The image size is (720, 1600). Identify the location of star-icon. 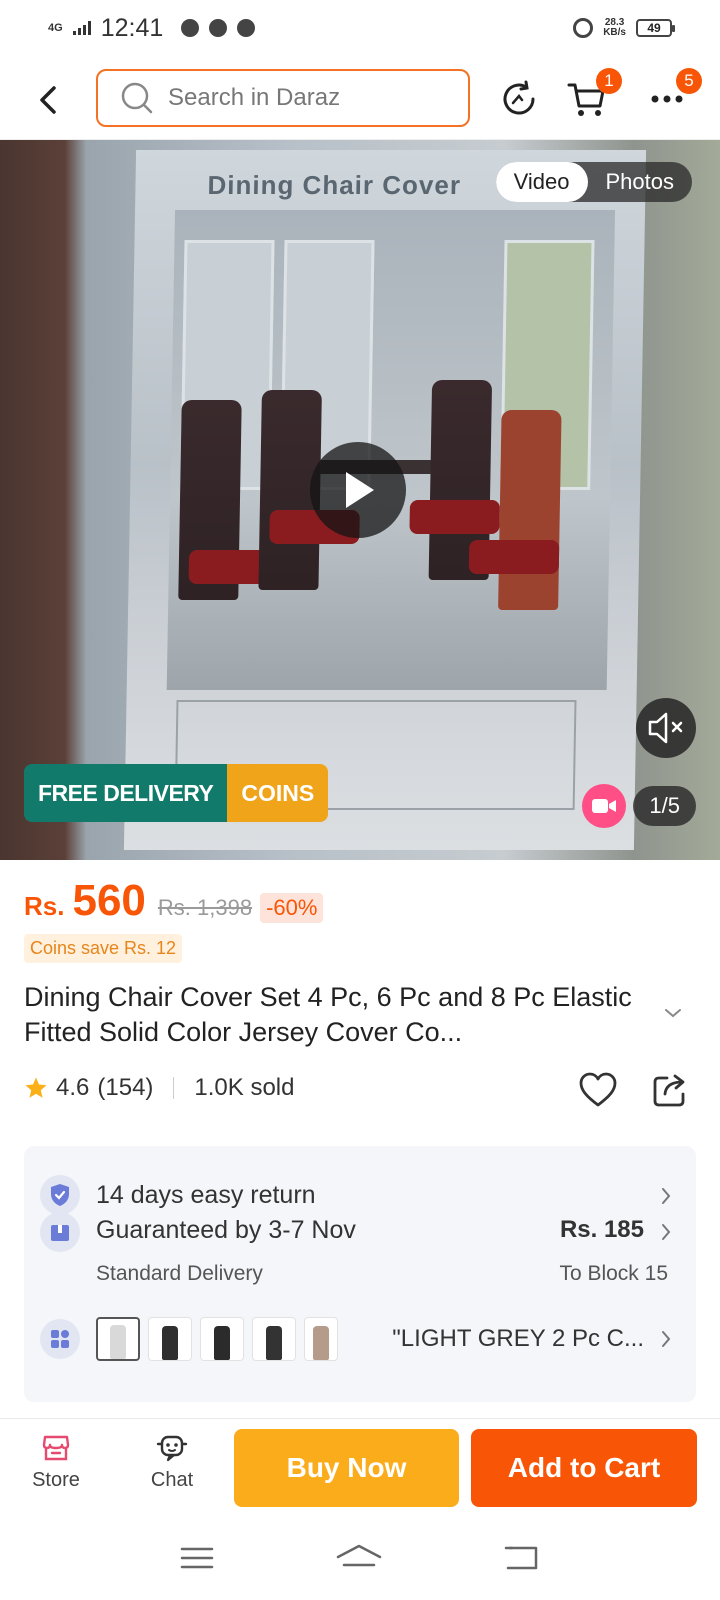
(36, 1087).